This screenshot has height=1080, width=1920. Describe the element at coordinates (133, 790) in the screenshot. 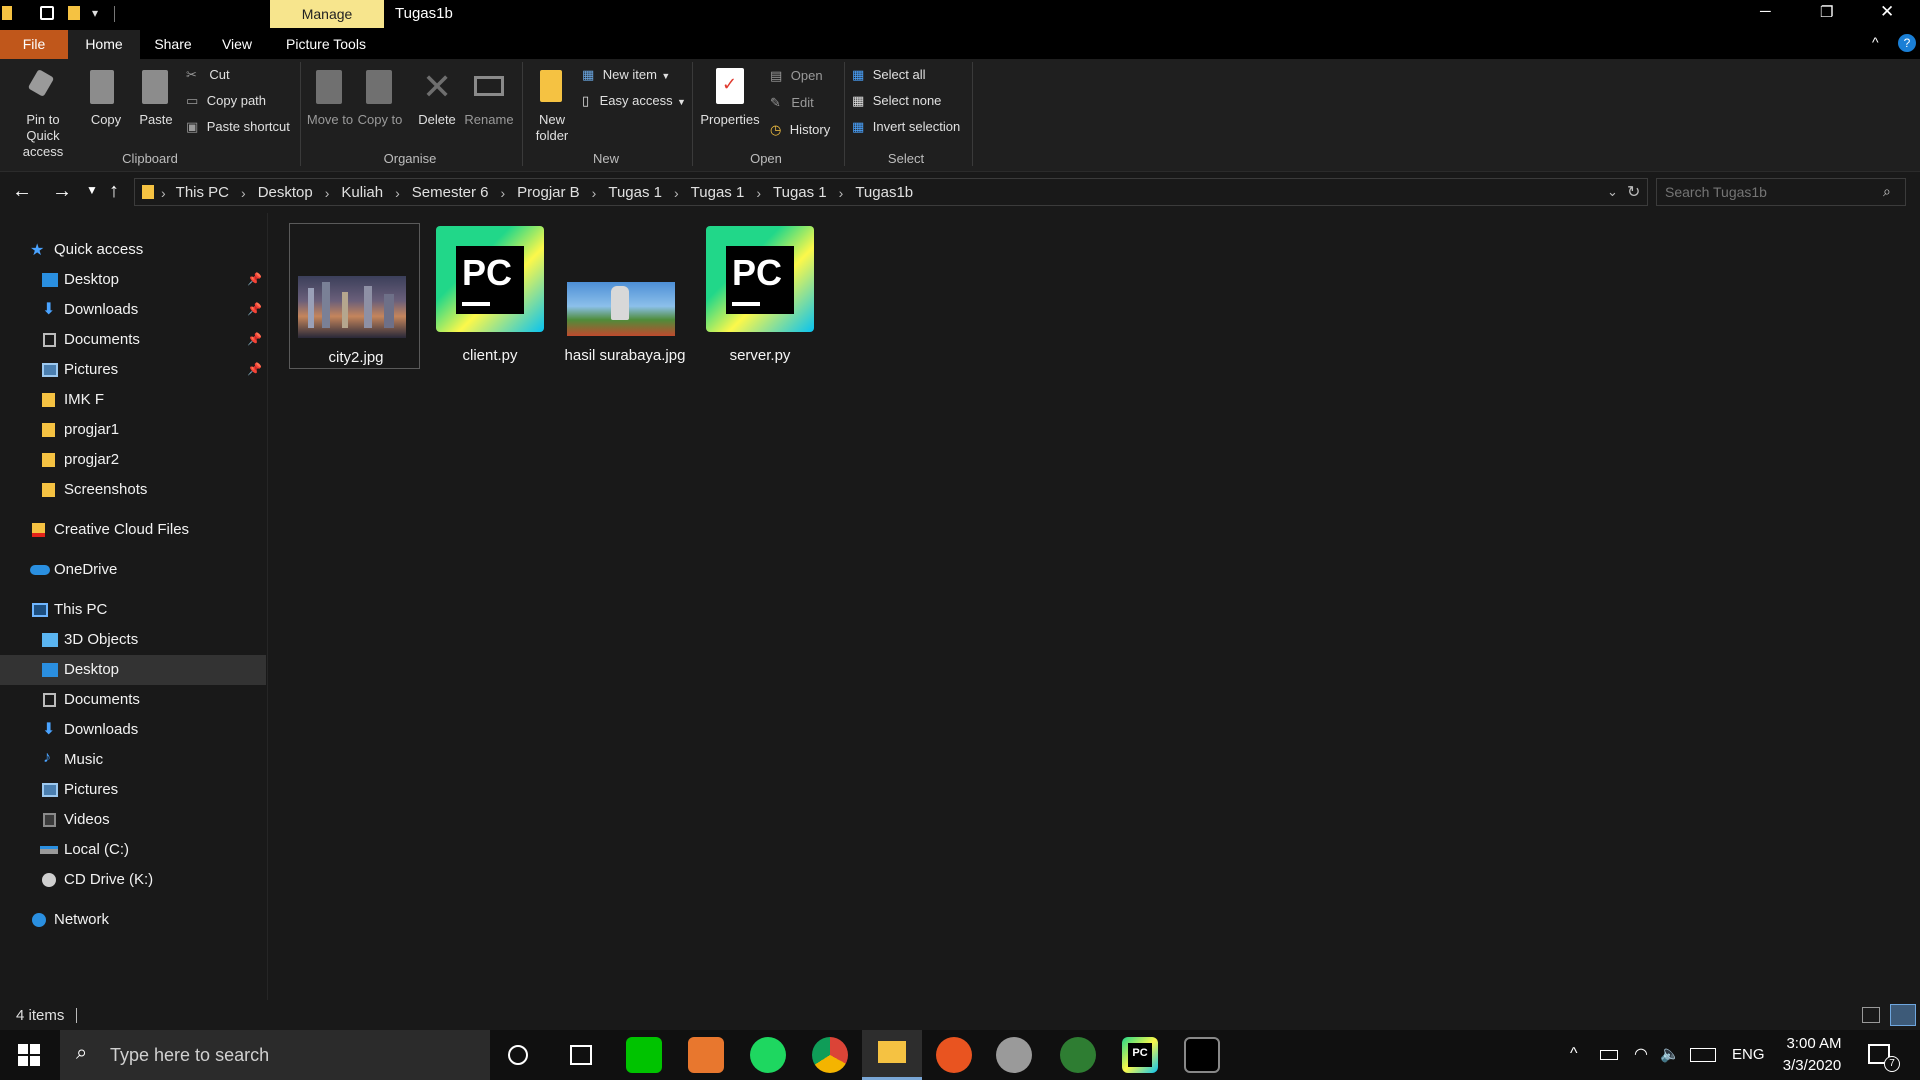

I see `nav-pc-pictures: Pictures` at that location.